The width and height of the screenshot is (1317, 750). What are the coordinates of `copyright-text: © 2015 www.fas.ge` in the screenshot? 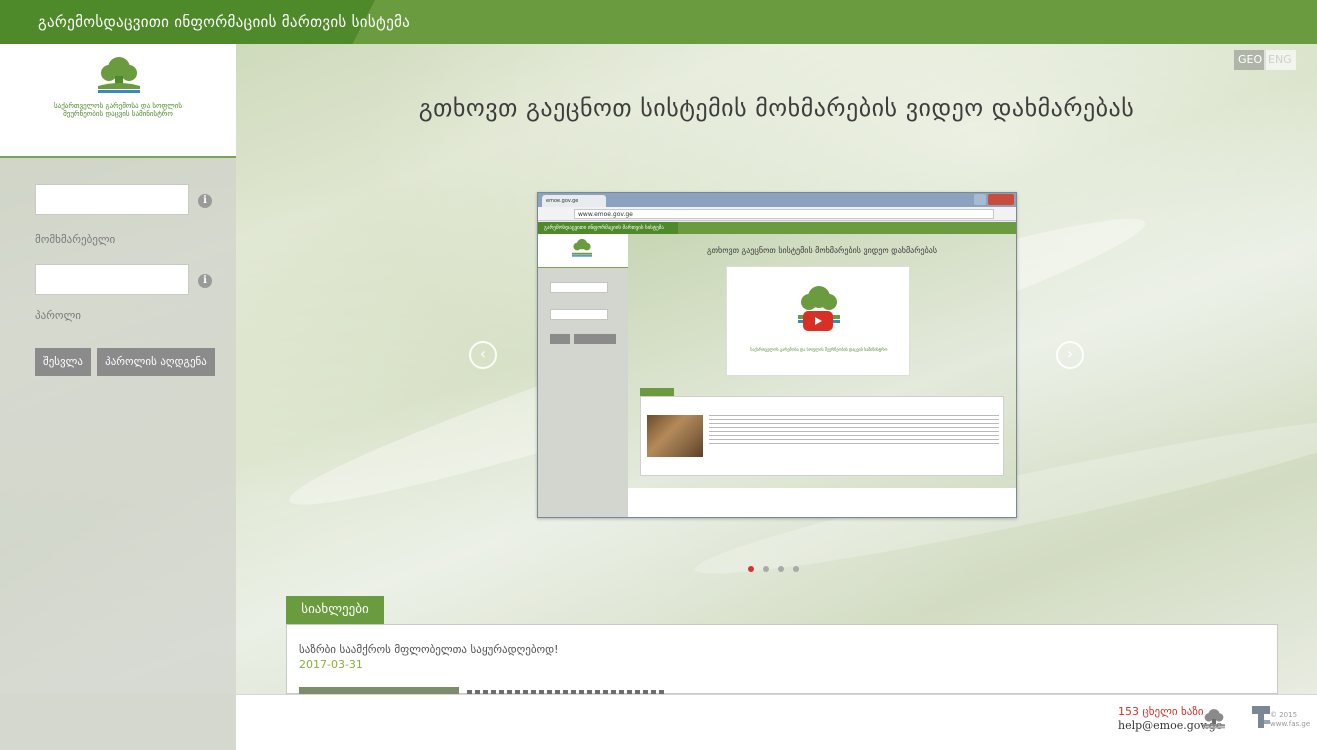 It's located at (1290, 720).